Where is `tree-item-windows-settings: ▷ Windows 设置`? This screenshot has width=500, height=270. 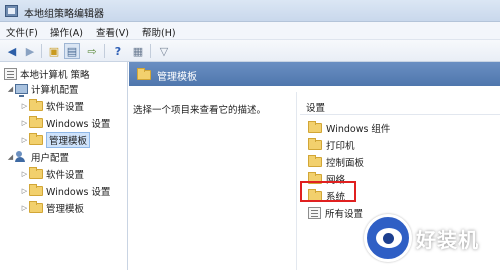
tree-item-windows-settings: ▷ Windows 设置 is located at coordinates (65, 122).